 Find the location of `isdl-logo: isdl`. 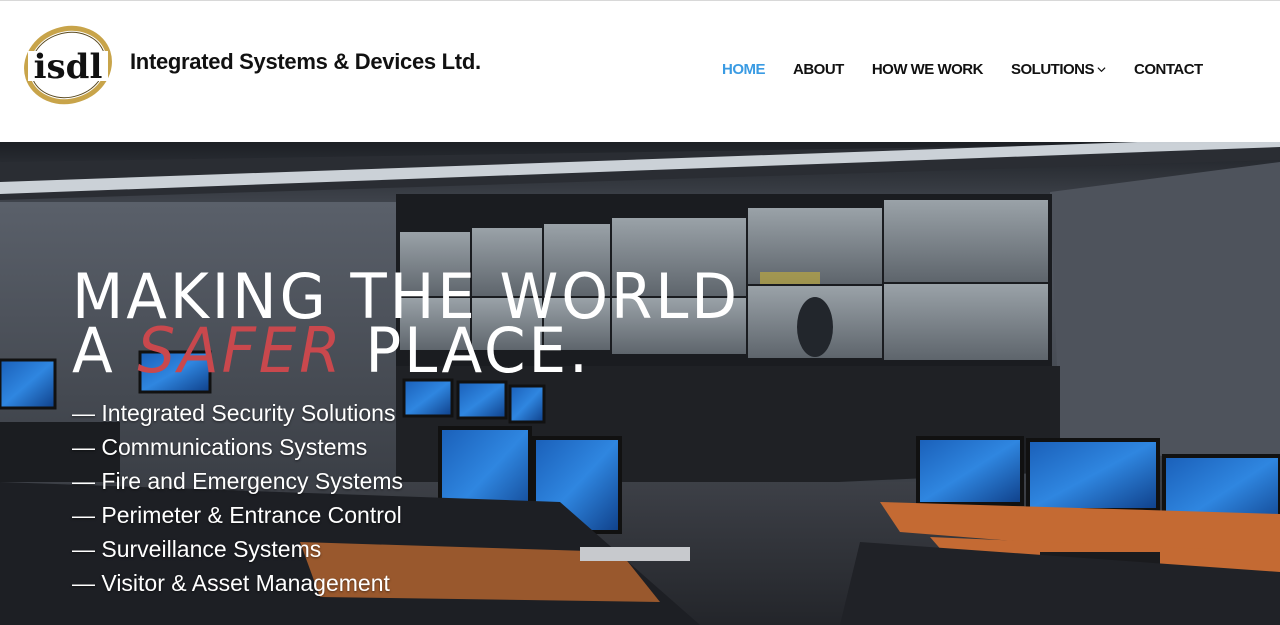

isdl-logo: isdl is located at coordinates (68, 64).